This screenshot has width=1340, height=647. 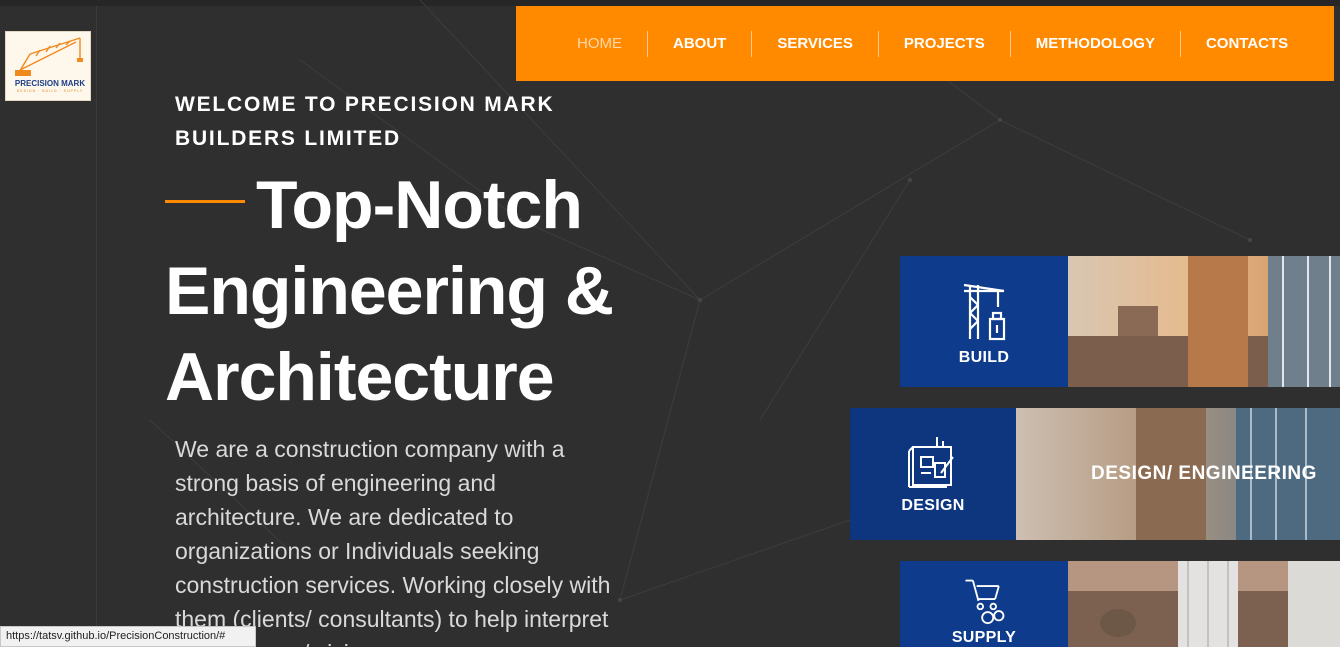 I want to click on headline-line-3: Architecture, so click(x=360, y=377).